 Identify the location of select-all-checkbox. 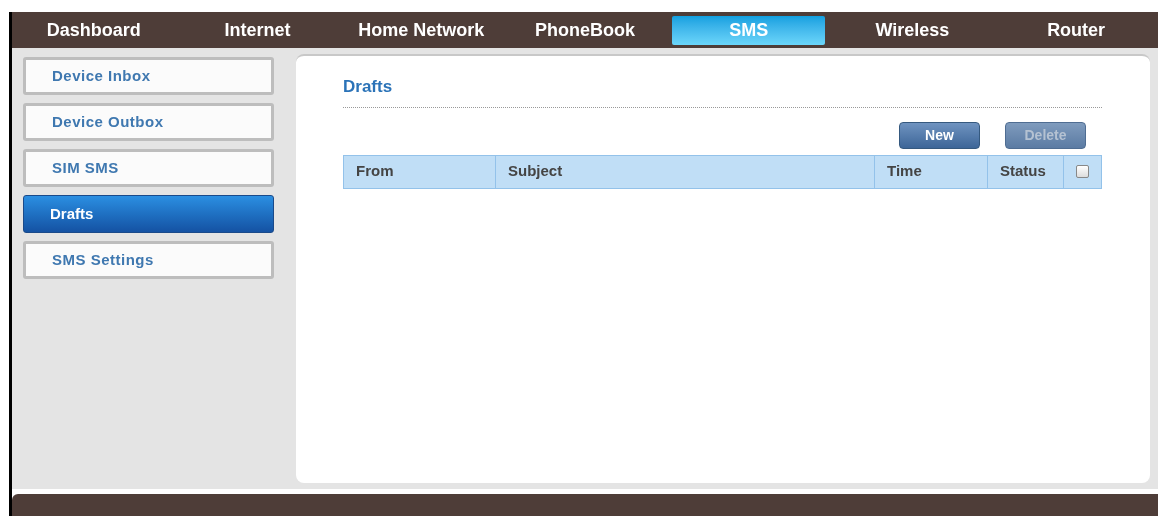
(1082, 171).